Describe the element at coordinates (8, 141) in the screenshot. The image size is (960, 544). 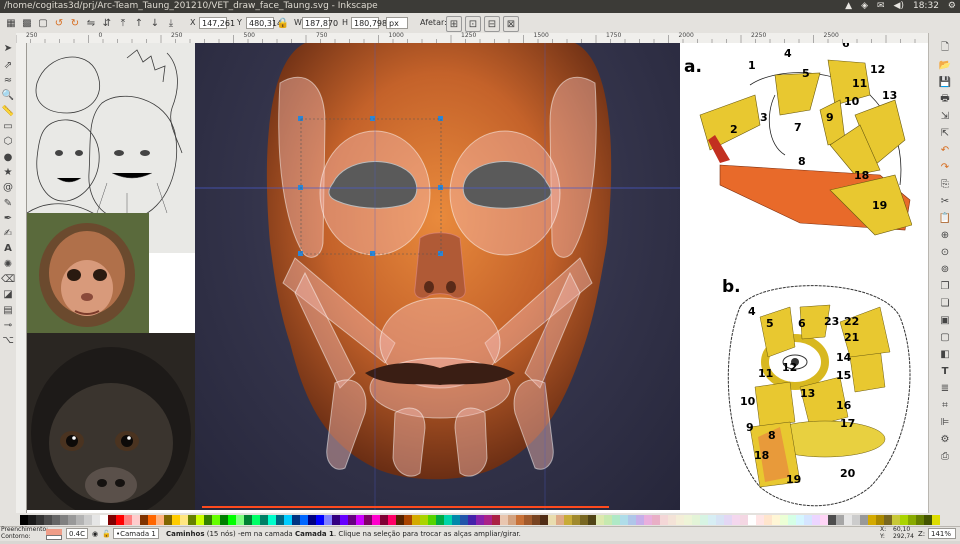
I see `3d-box-tool-icon: ⬡` at that location.